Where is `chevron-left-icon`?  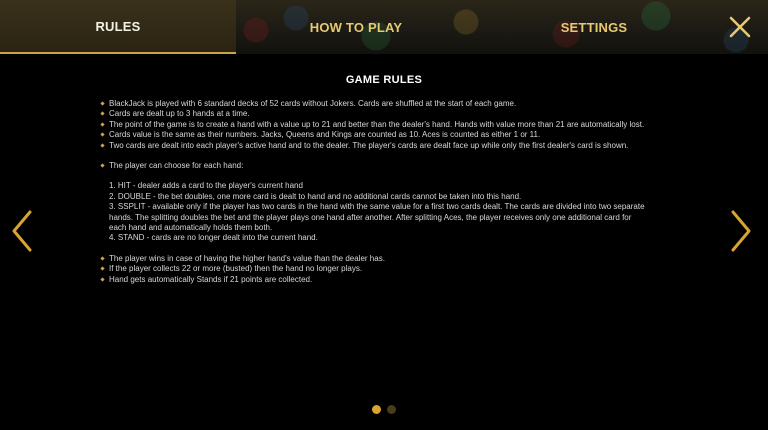 chevron-left-icon is located at coordinates (22, 231).